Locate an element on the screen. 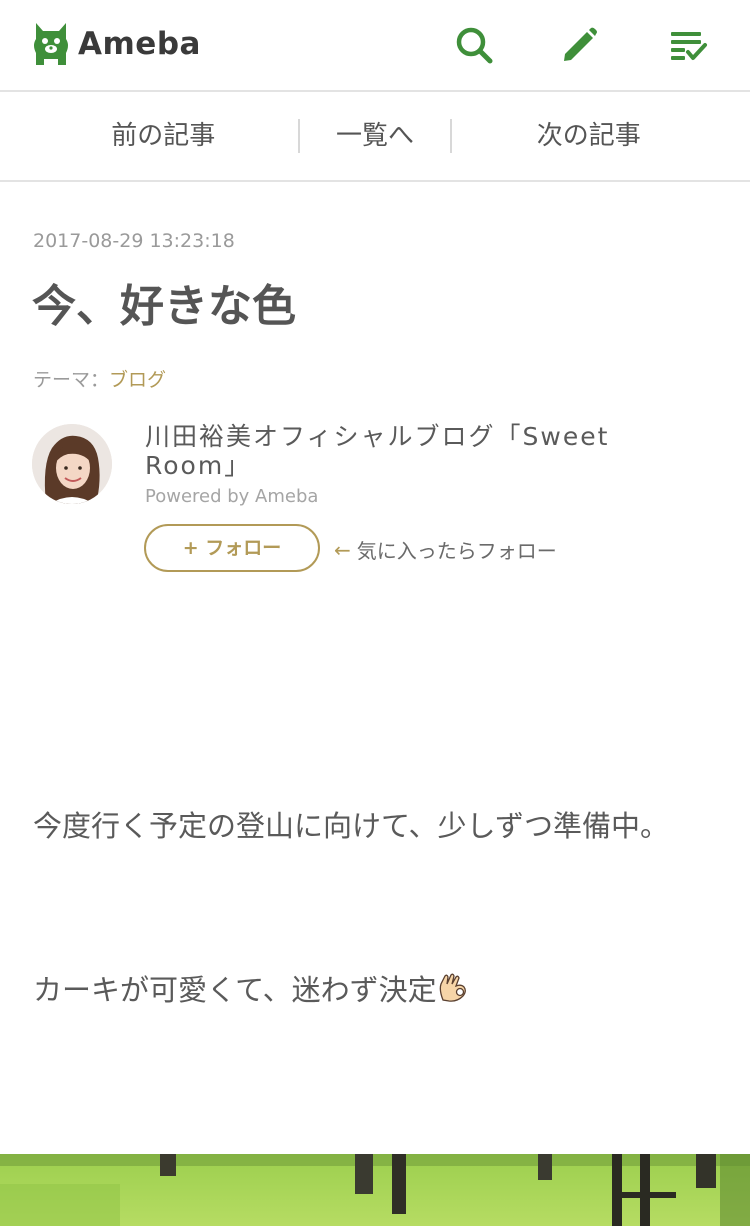 The image size is (750, 1226). prev-article-link: 前の記事 is located at coordinates (149, 136).